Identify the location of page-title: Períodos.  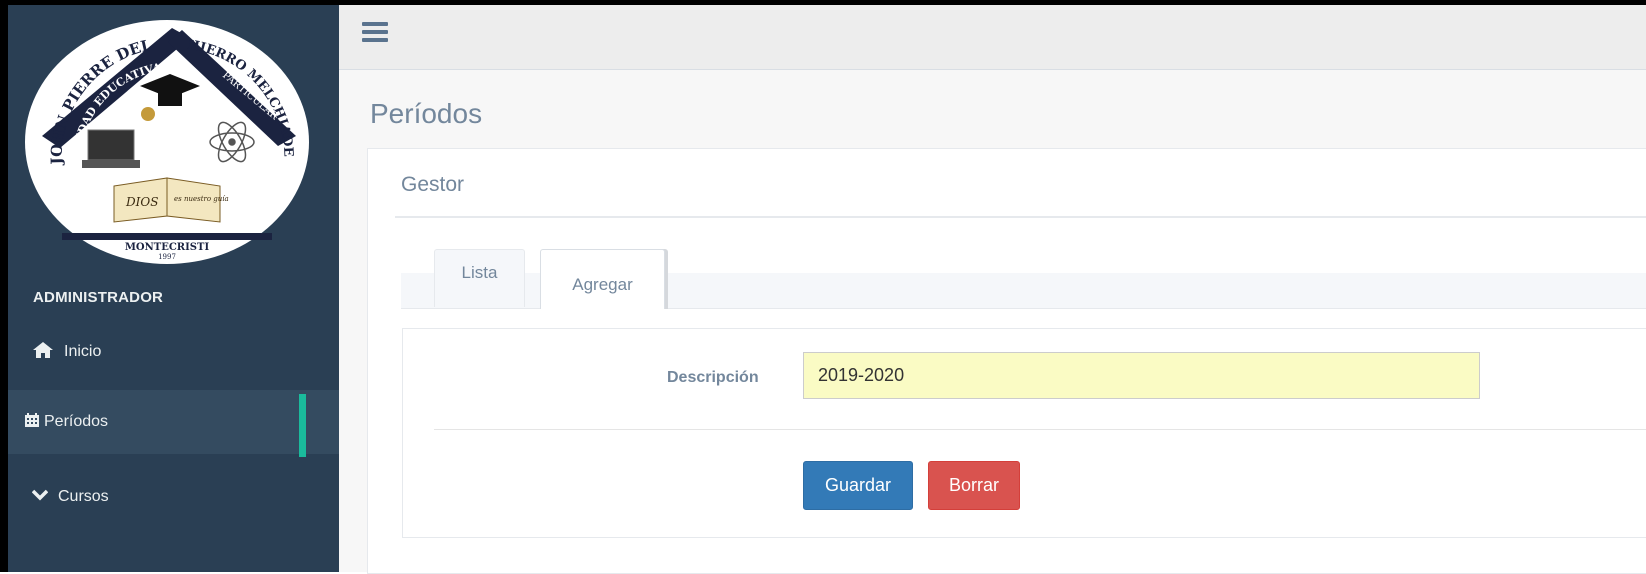
(426, 113).